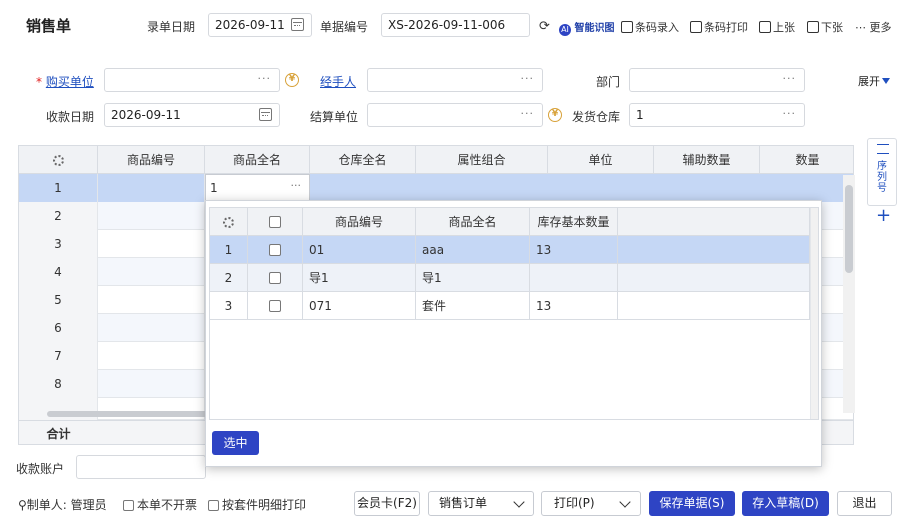 Image resolution: width=900 pixels, height=525 pixels. I want to click on dept-input: ···, so click(717, 80).